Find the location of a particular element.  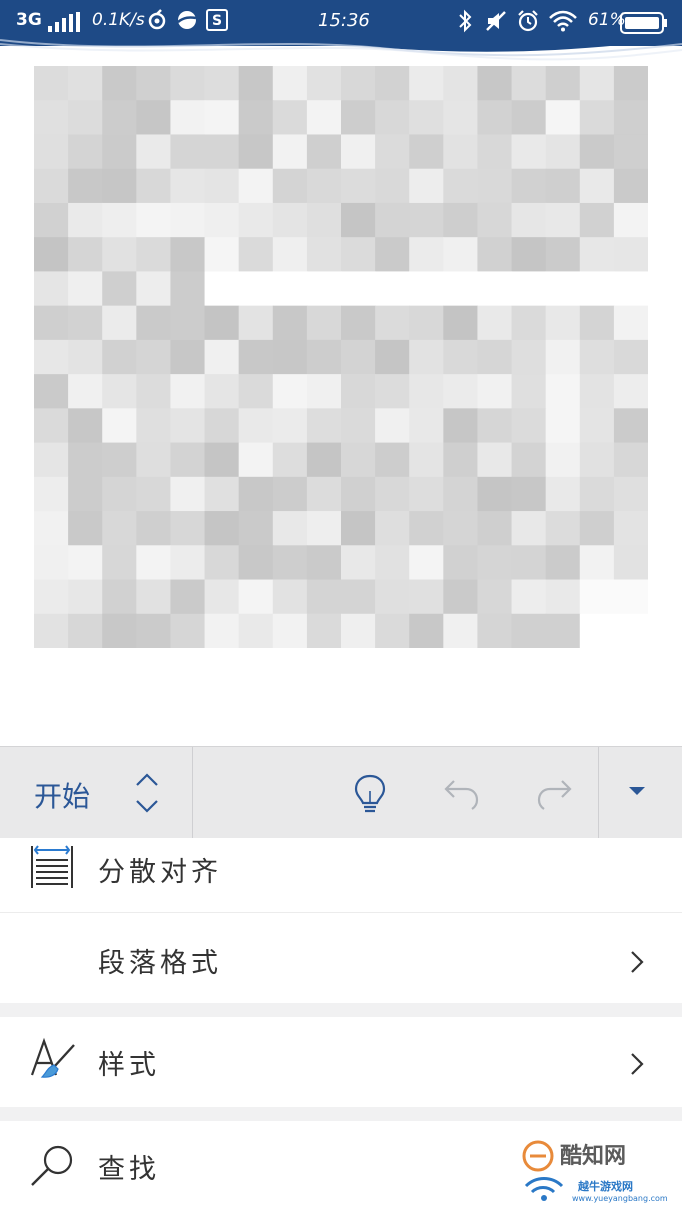

svg-text: S is located at coordinates (217, 21).